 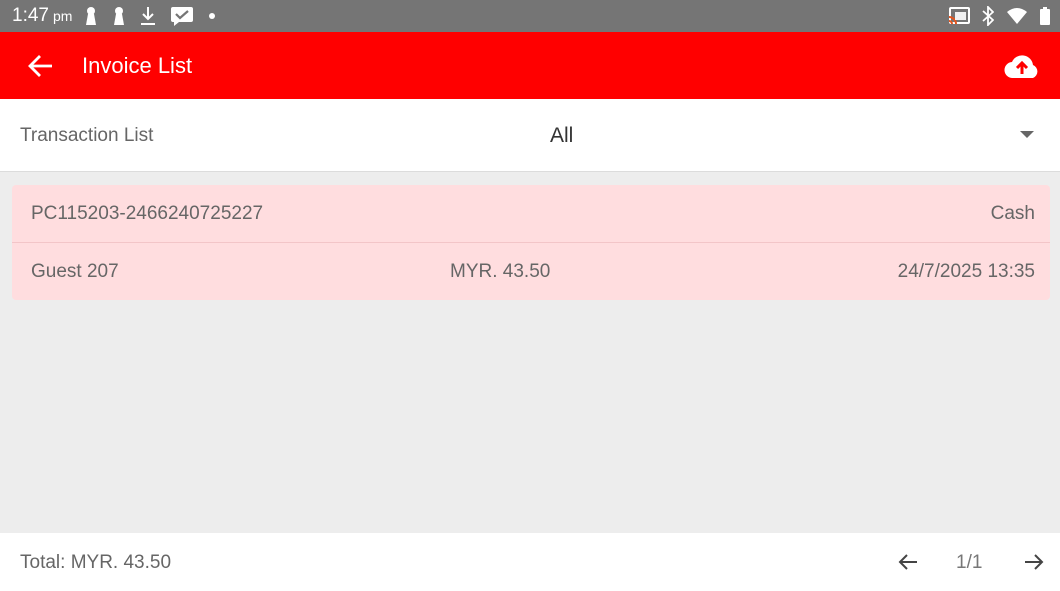 I want to click on status-icons-right, so click(x=999, y=16).